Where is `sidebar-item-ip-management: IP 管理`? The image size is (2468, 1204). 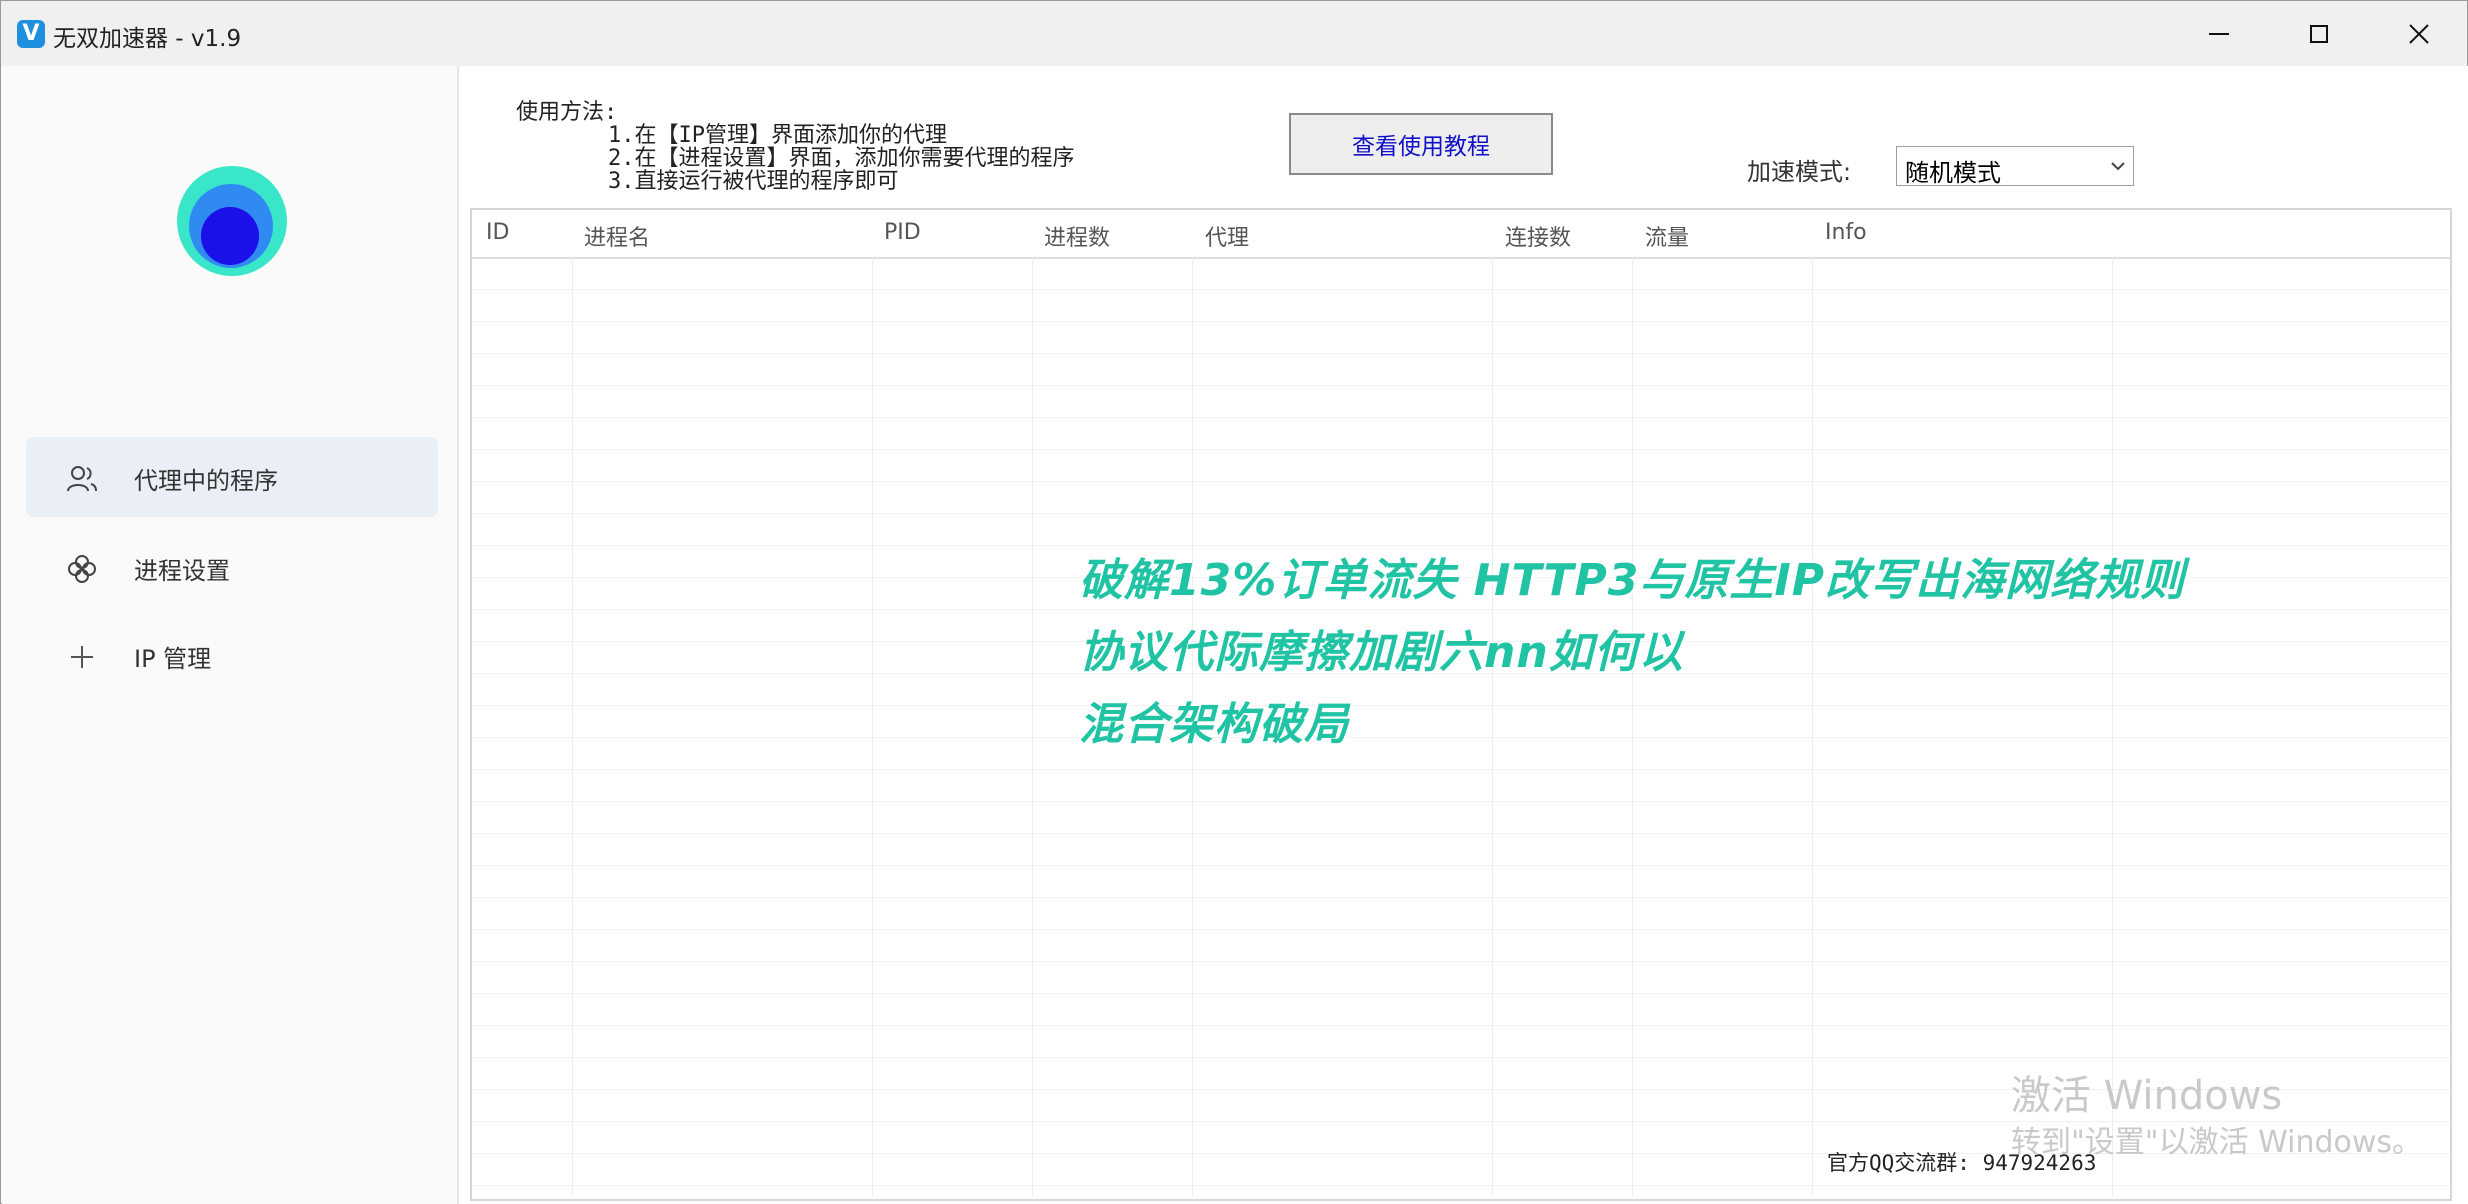
sidebar-item-ip-management: IP 管理 is located at coordinates (232, 655).